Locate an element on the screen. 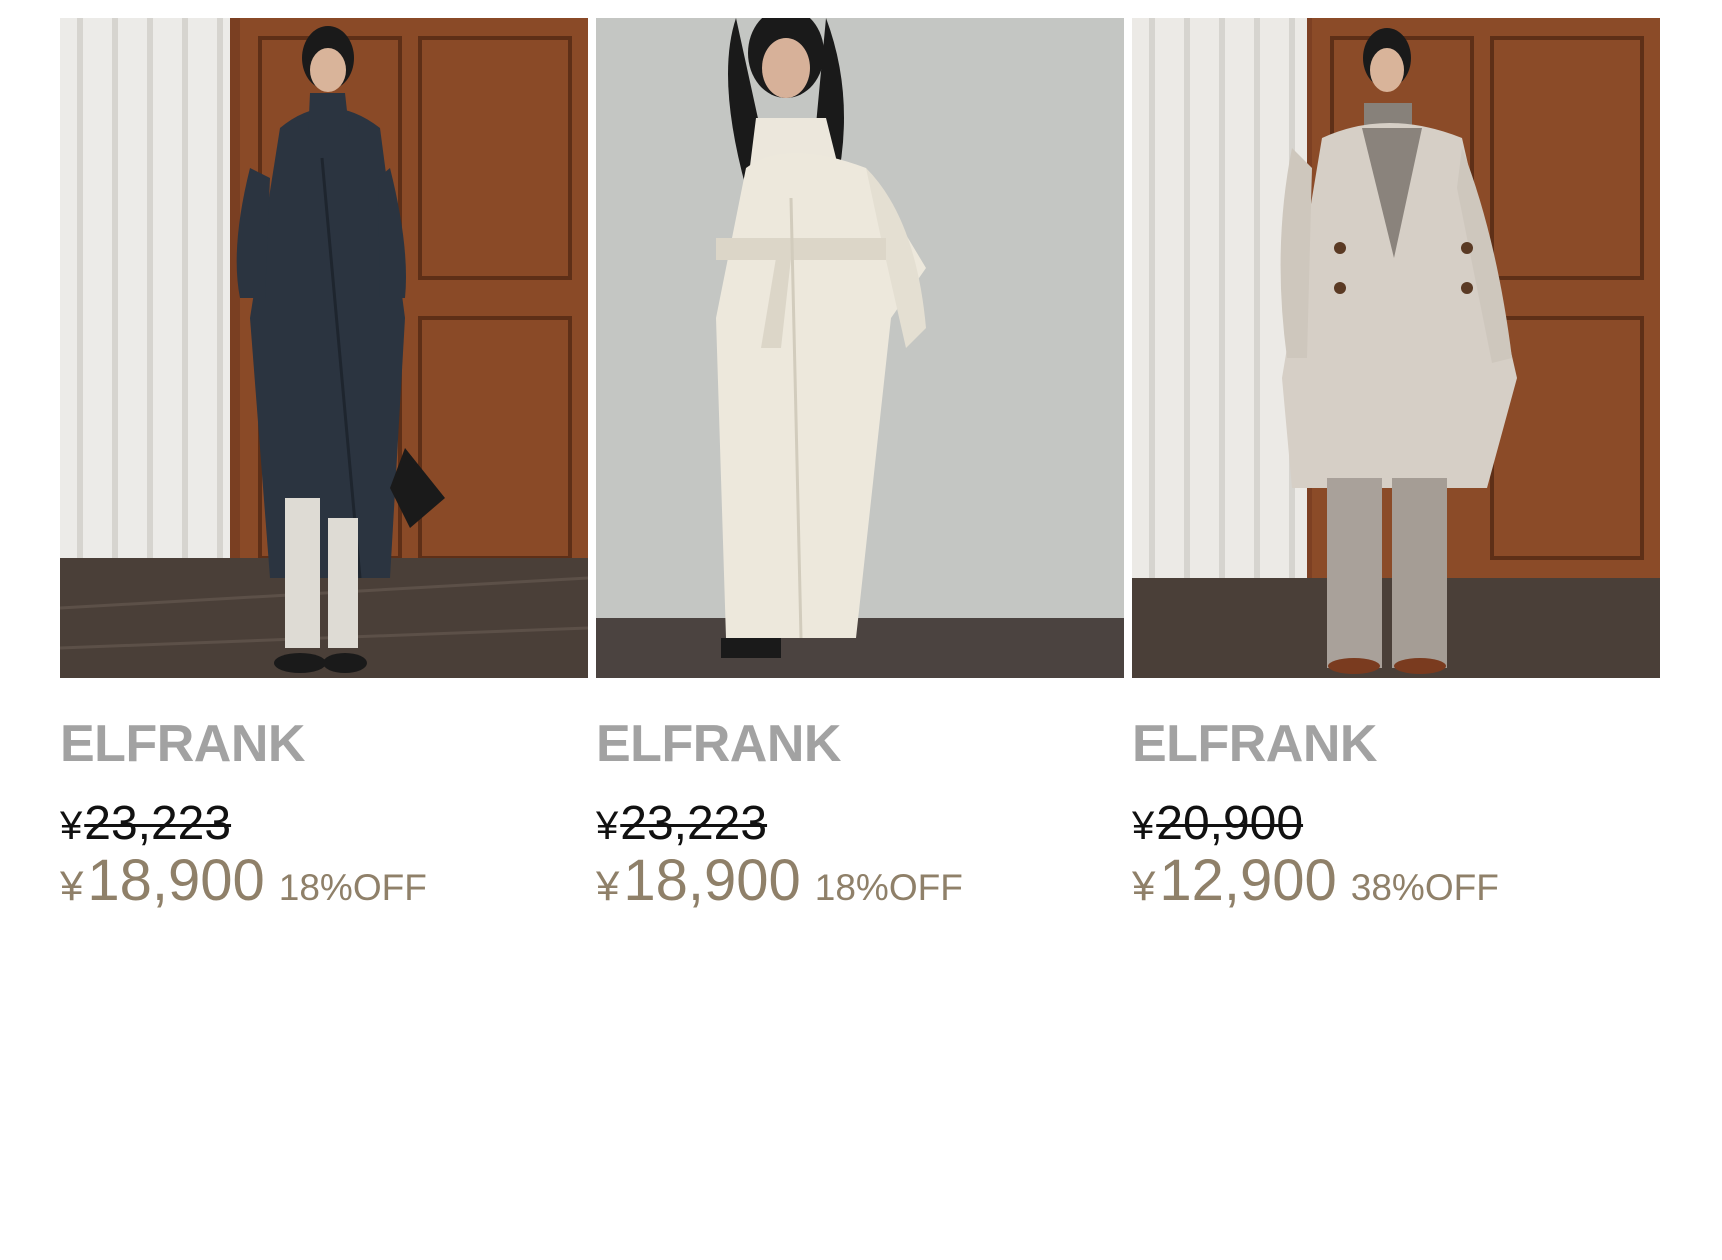 The width and height of the screenshot is (1722, 1260). original-price-value: 20,900 is located at coordinates (1230, 823).